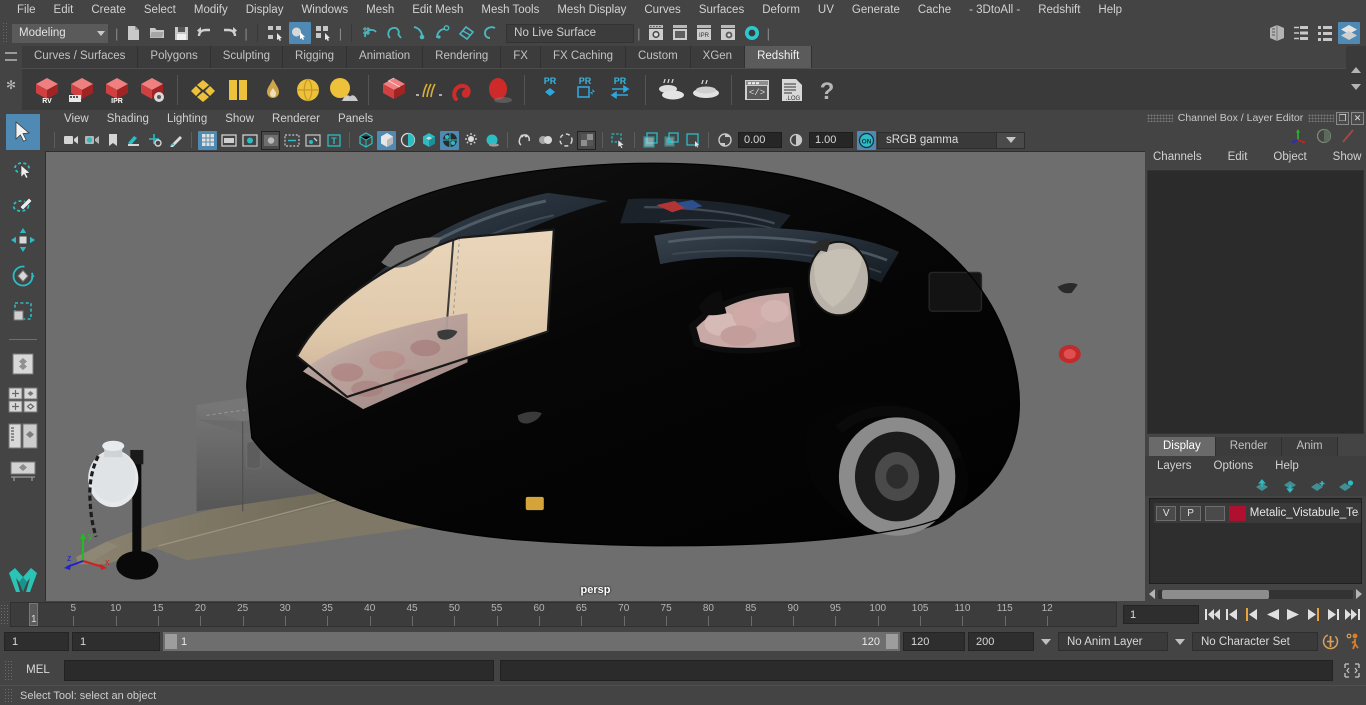  What do you see at coordinates (154, 140) in the screenshot?
I see `2d-pan-zoom-icon` at bounding box center [154, 140].